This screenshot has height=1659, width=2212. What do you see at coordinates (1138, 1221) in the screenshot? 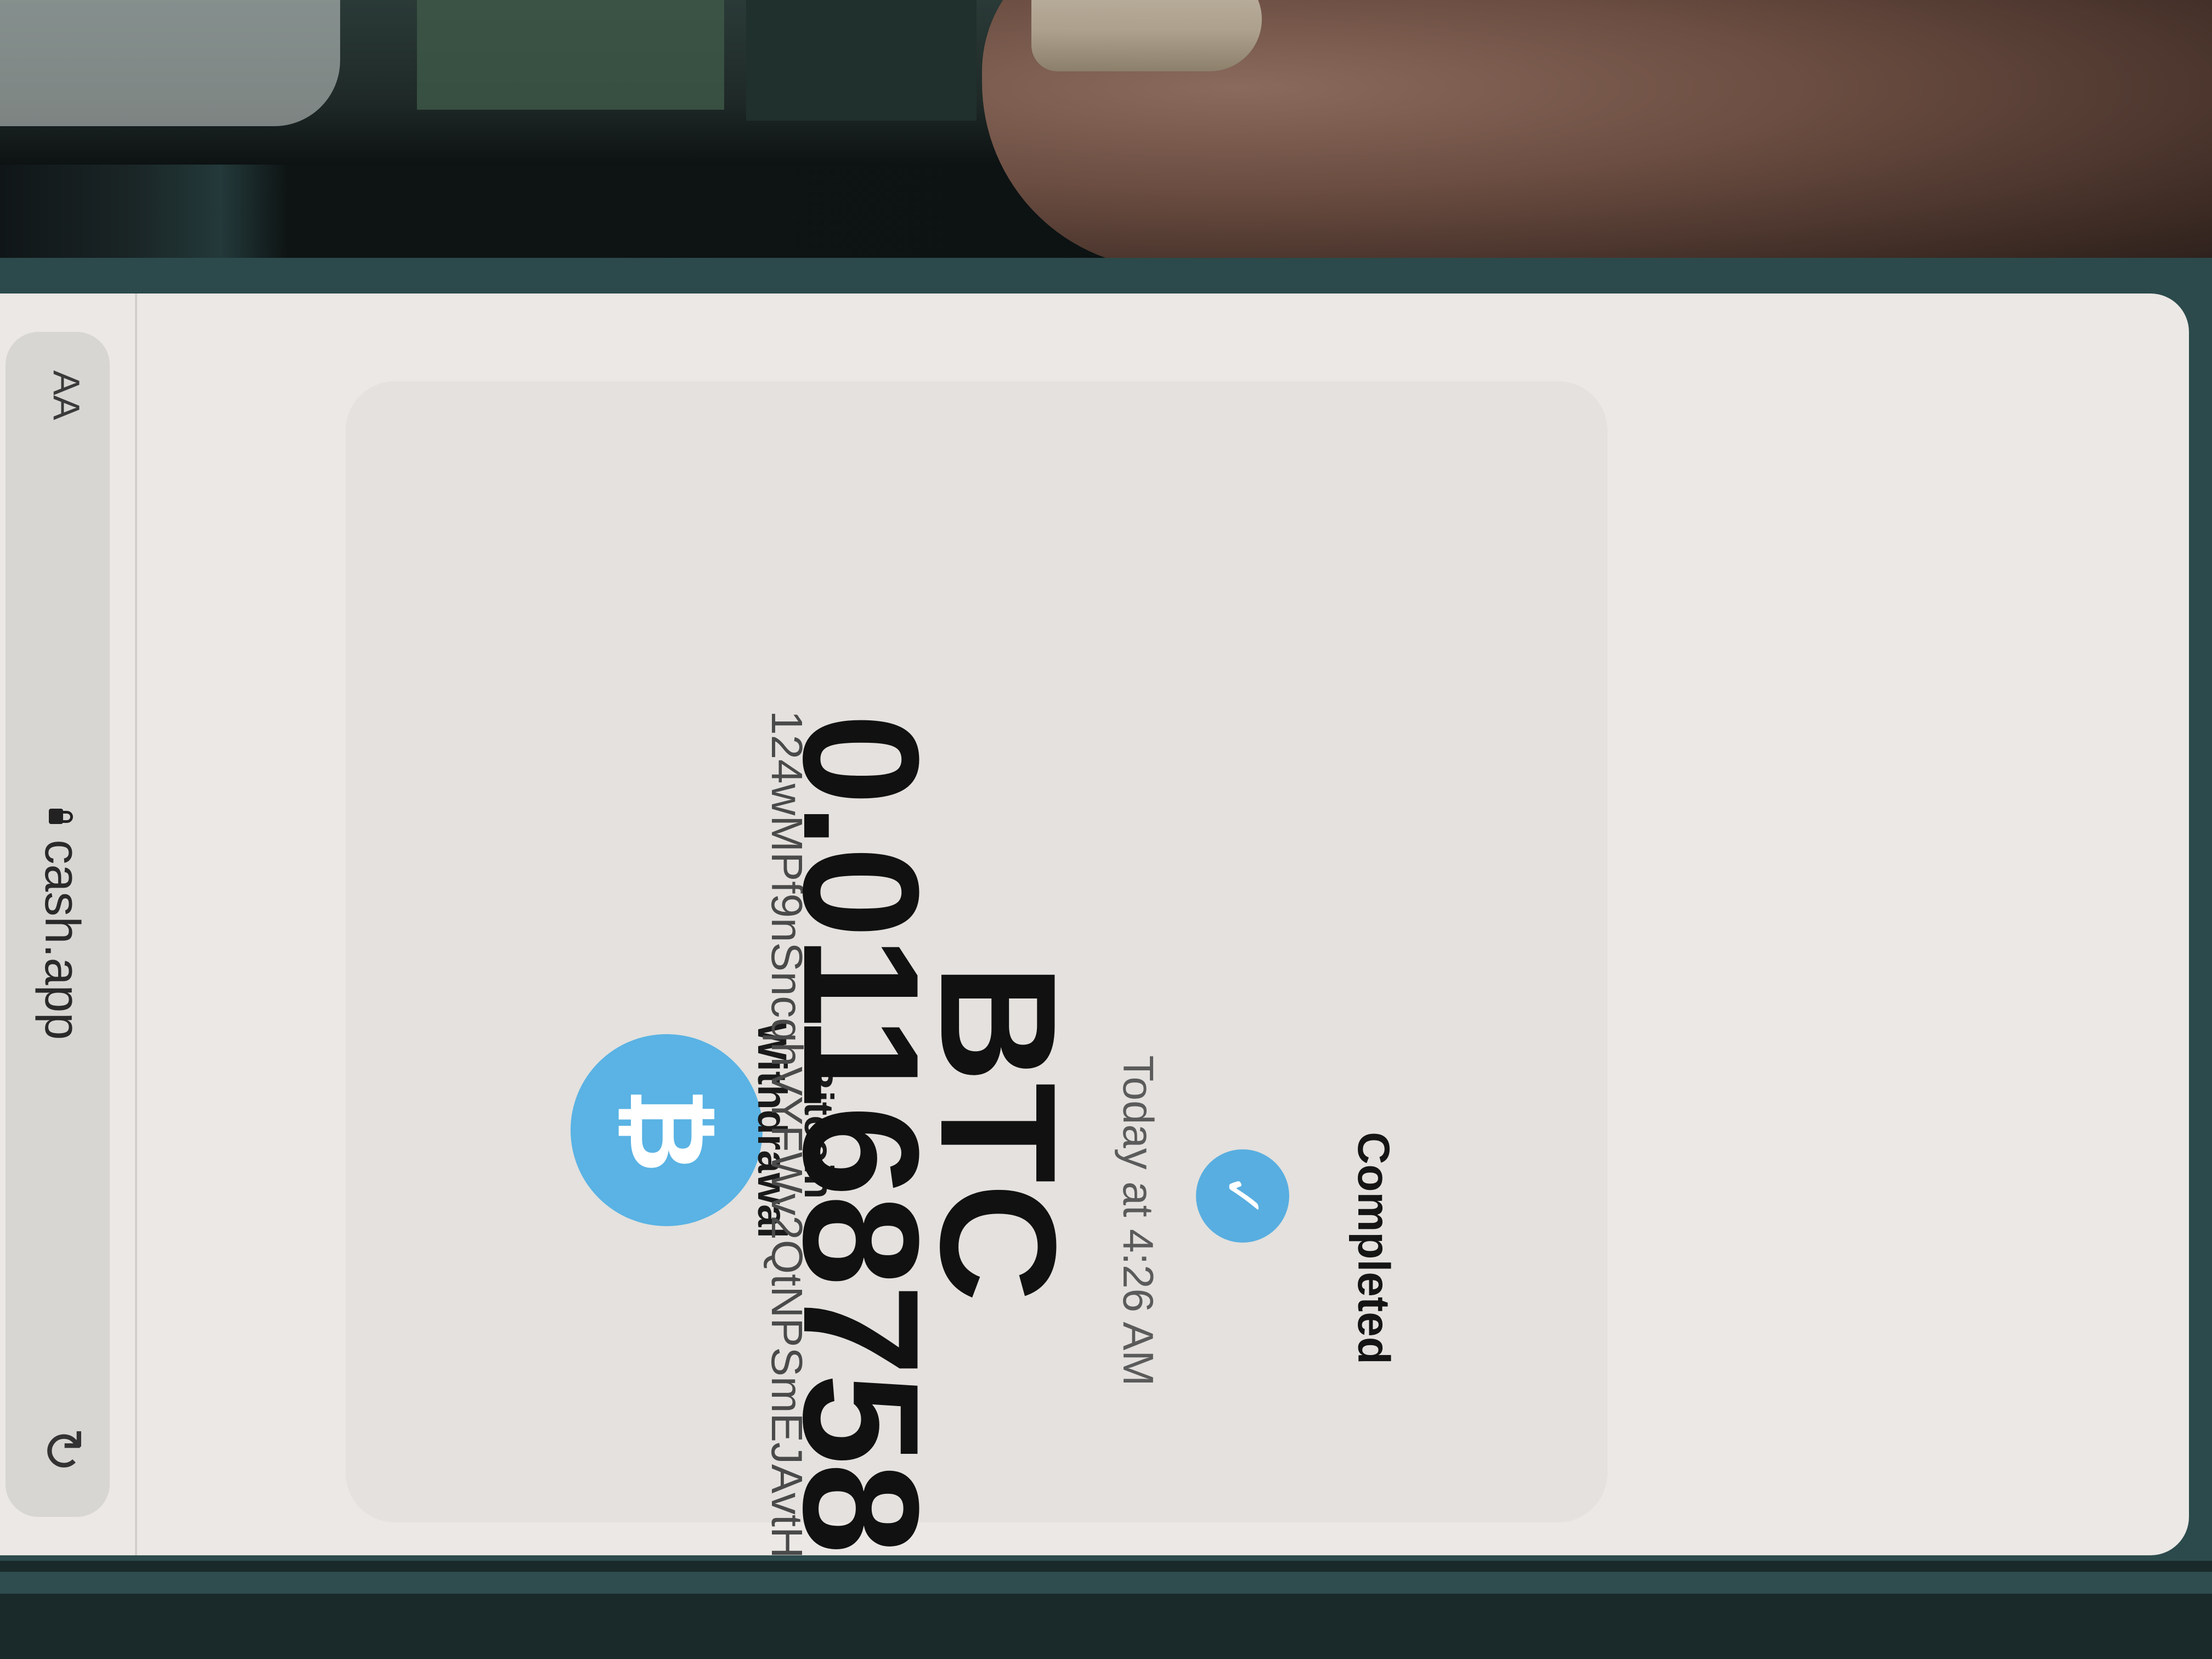
I see `transaction-timestamp: Today at 4:26 AM` at bounding box center [1138, 1221].